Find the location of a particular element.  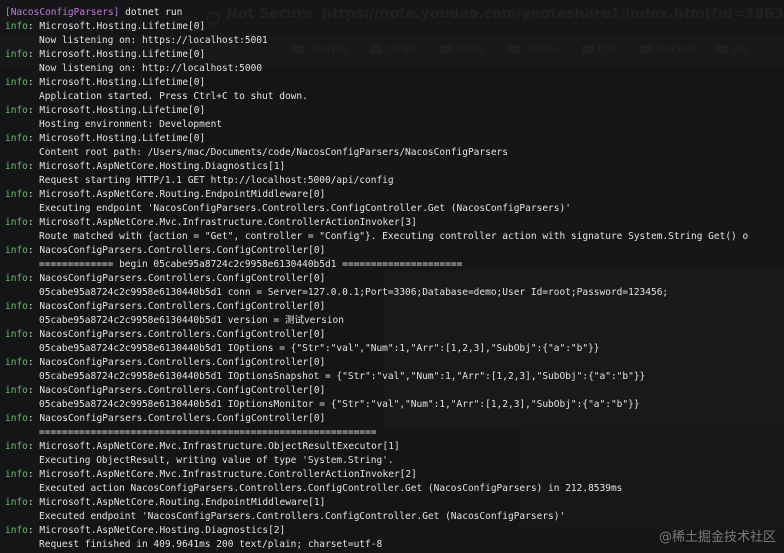

log-message: Now listening on: http://localhost:5000 is located at coordinates (151, 68).